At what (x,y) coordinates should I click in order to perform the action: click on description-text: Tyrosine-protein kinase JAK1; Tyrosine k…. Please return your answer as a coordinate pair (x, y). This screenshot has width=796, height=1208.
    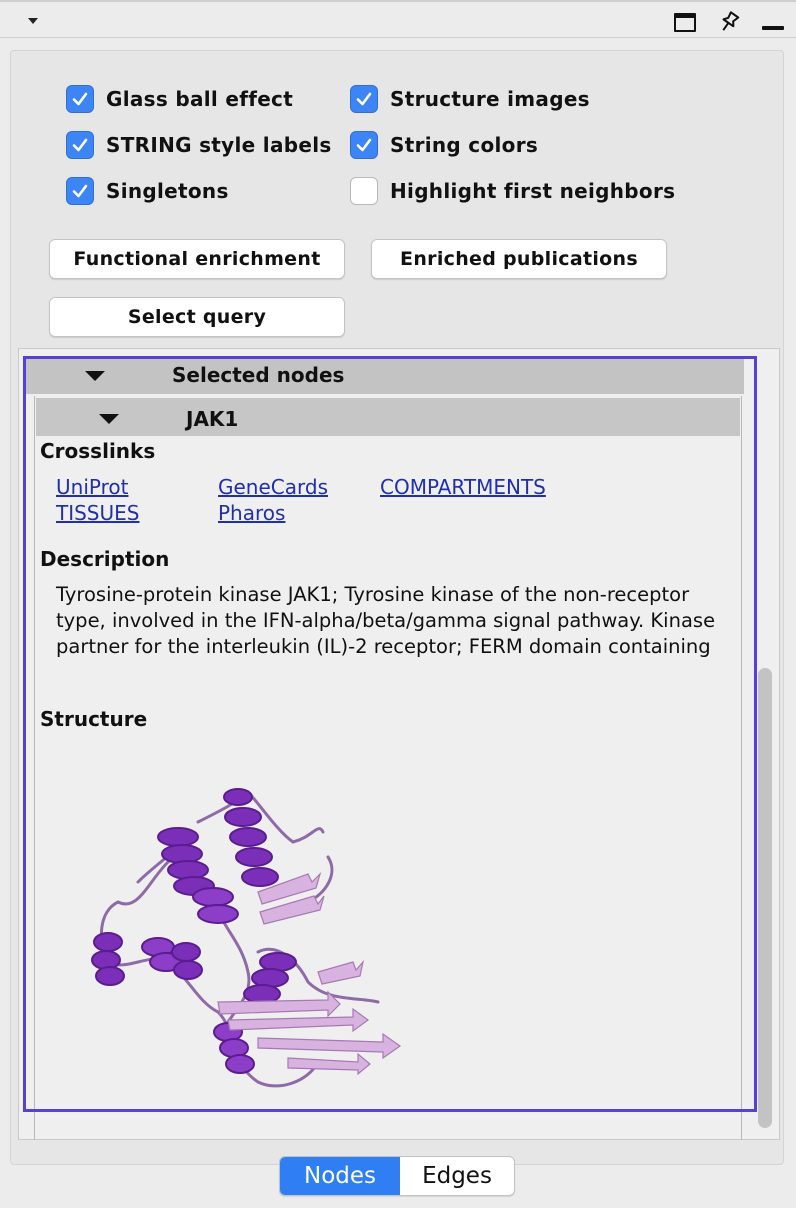
    Looking at the image, I should click on (386, 620).